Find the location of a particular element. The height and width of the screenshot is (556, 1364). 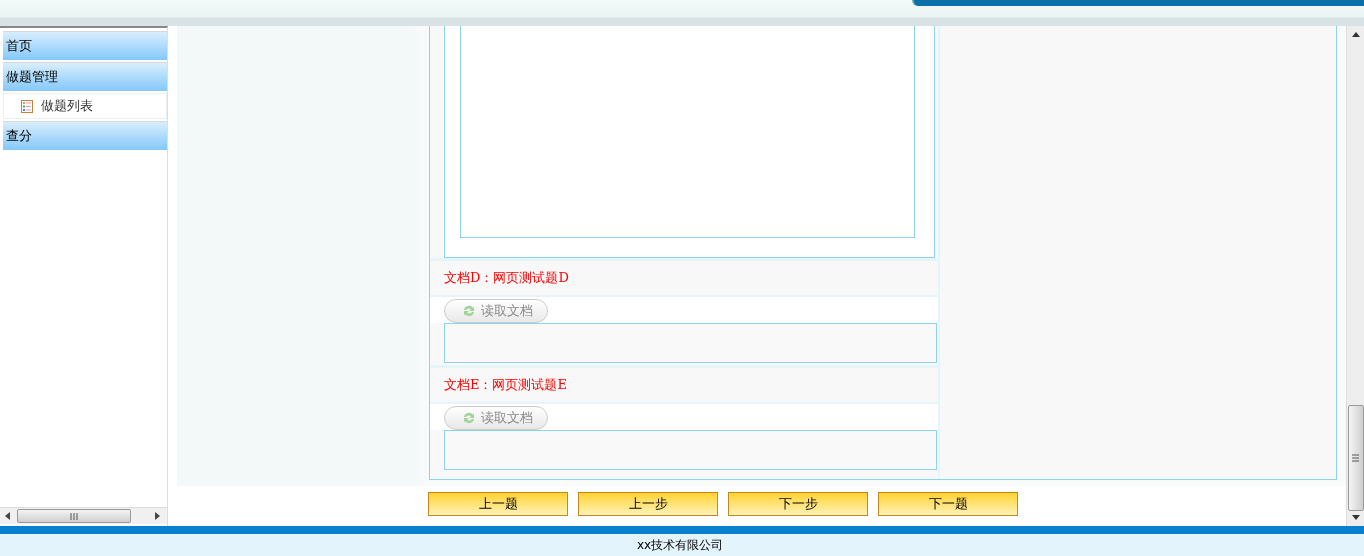

document-title: 文档D：网页测试题D is located at coordinates (506, 278).